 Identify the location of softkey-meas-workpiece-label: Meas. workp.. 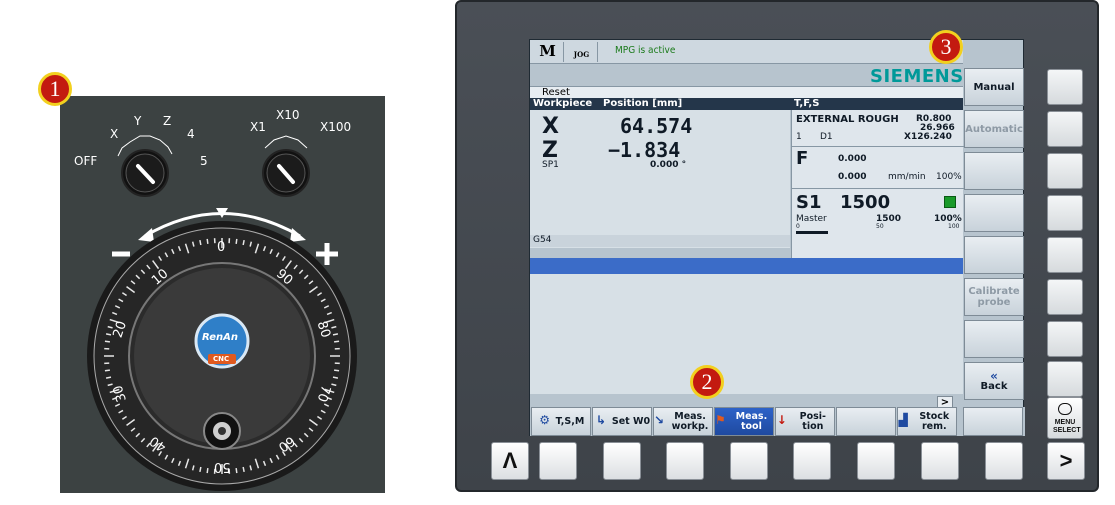
(690, 421).